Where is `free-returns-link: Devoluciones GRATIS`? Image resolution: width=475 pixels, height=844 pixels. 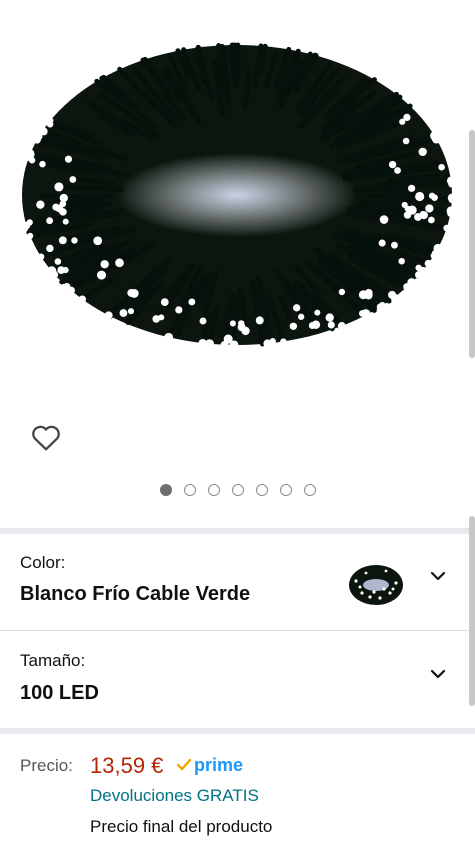
free-returns-link: Devoluciones GRATIS is located at coordinates (174, 796).